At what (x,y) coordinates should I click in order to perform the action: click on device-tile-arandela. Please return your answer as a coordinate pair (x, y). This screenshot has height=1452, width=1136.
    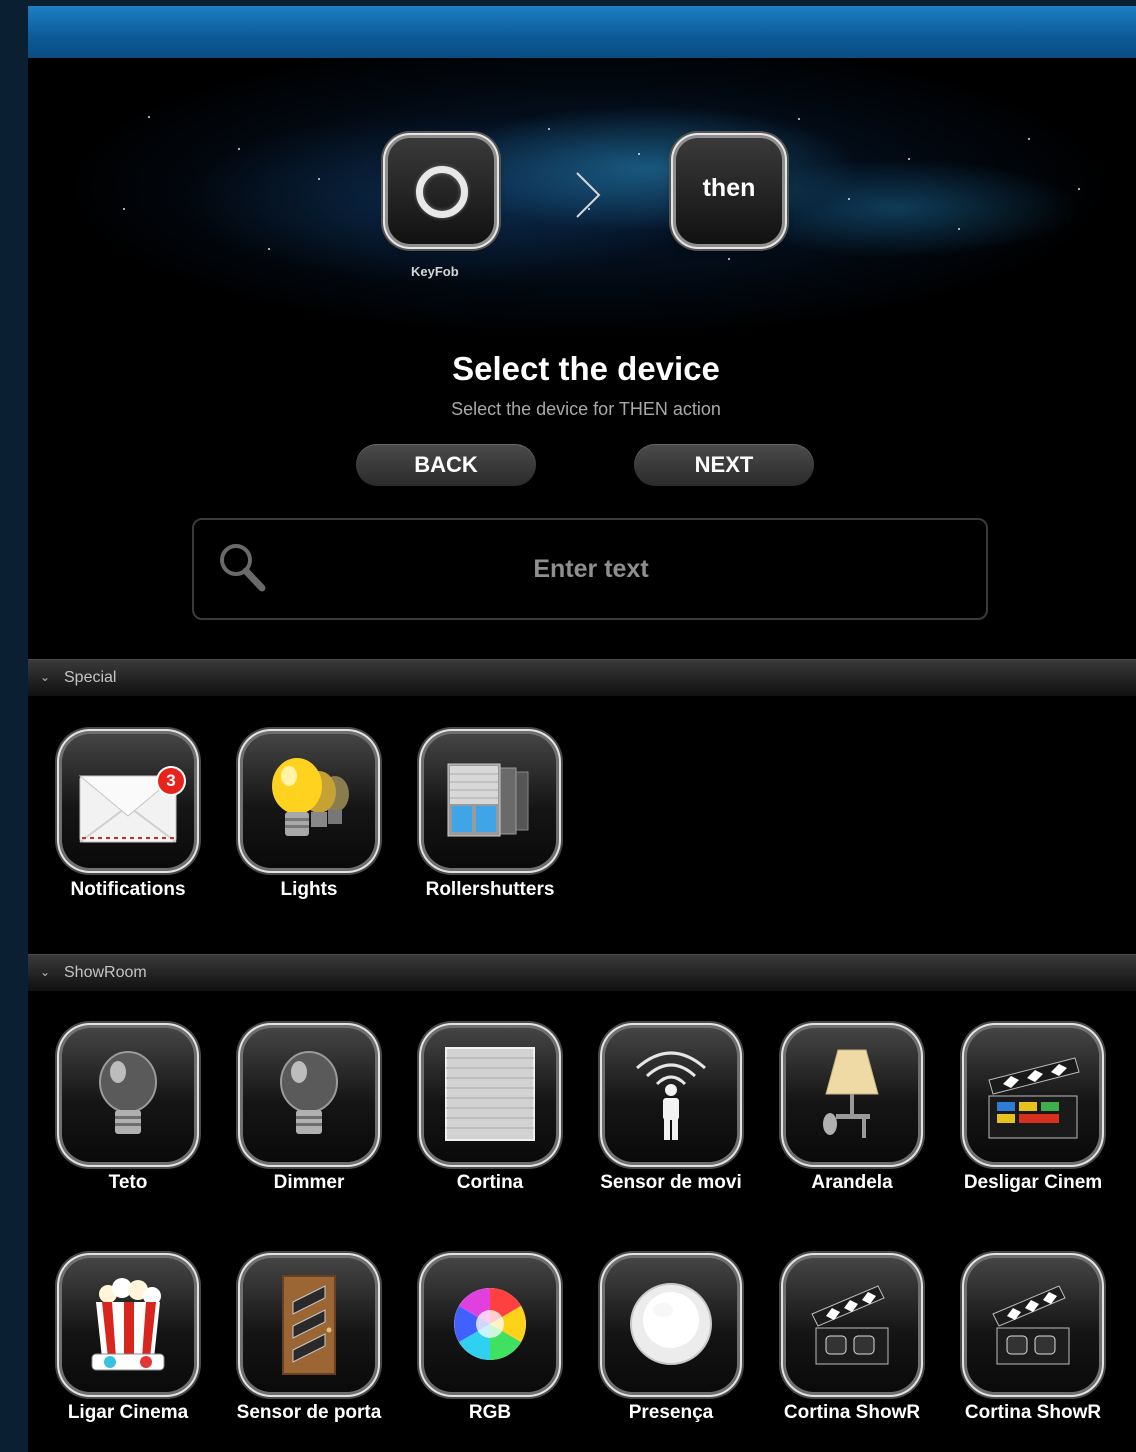
    Looking at the image, I should click on (852, 1095).